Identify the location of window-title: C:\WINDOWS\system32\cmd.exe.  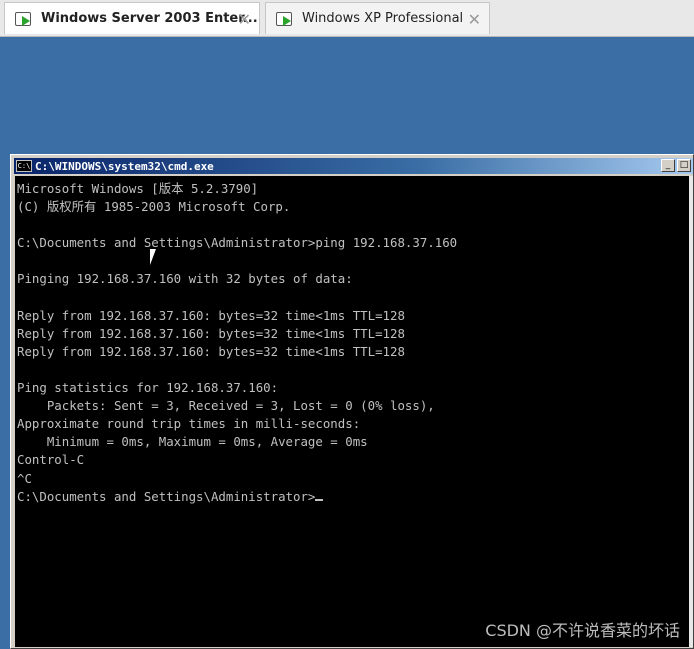
(124, 166).